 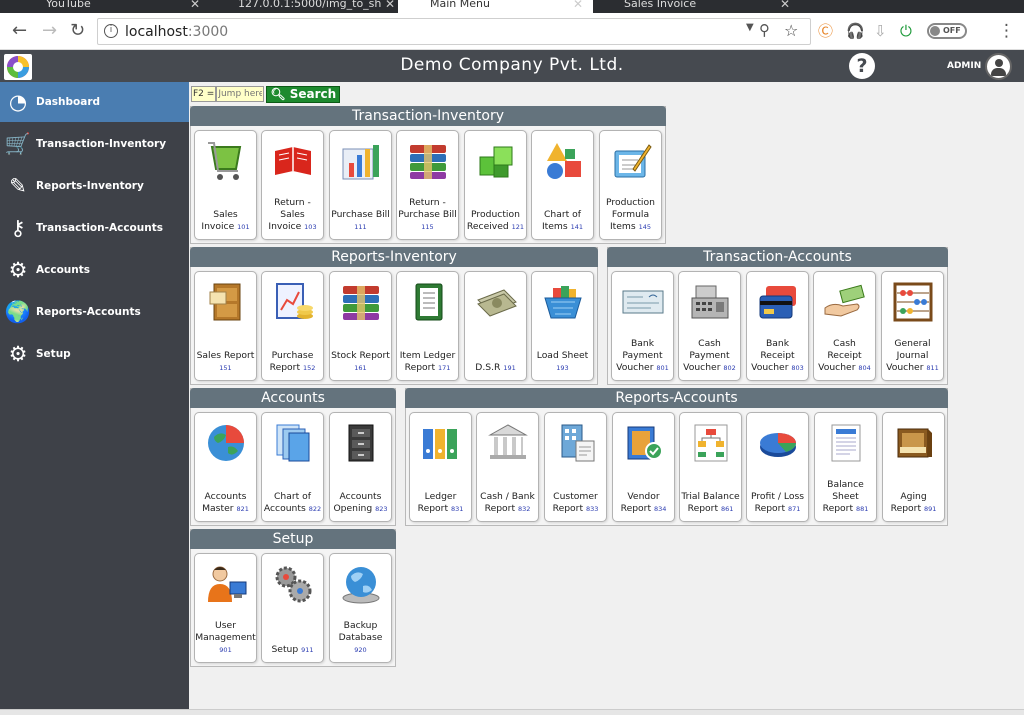 I want to click on extension-toggle-switch: OFF, so click(x=947, y=31).